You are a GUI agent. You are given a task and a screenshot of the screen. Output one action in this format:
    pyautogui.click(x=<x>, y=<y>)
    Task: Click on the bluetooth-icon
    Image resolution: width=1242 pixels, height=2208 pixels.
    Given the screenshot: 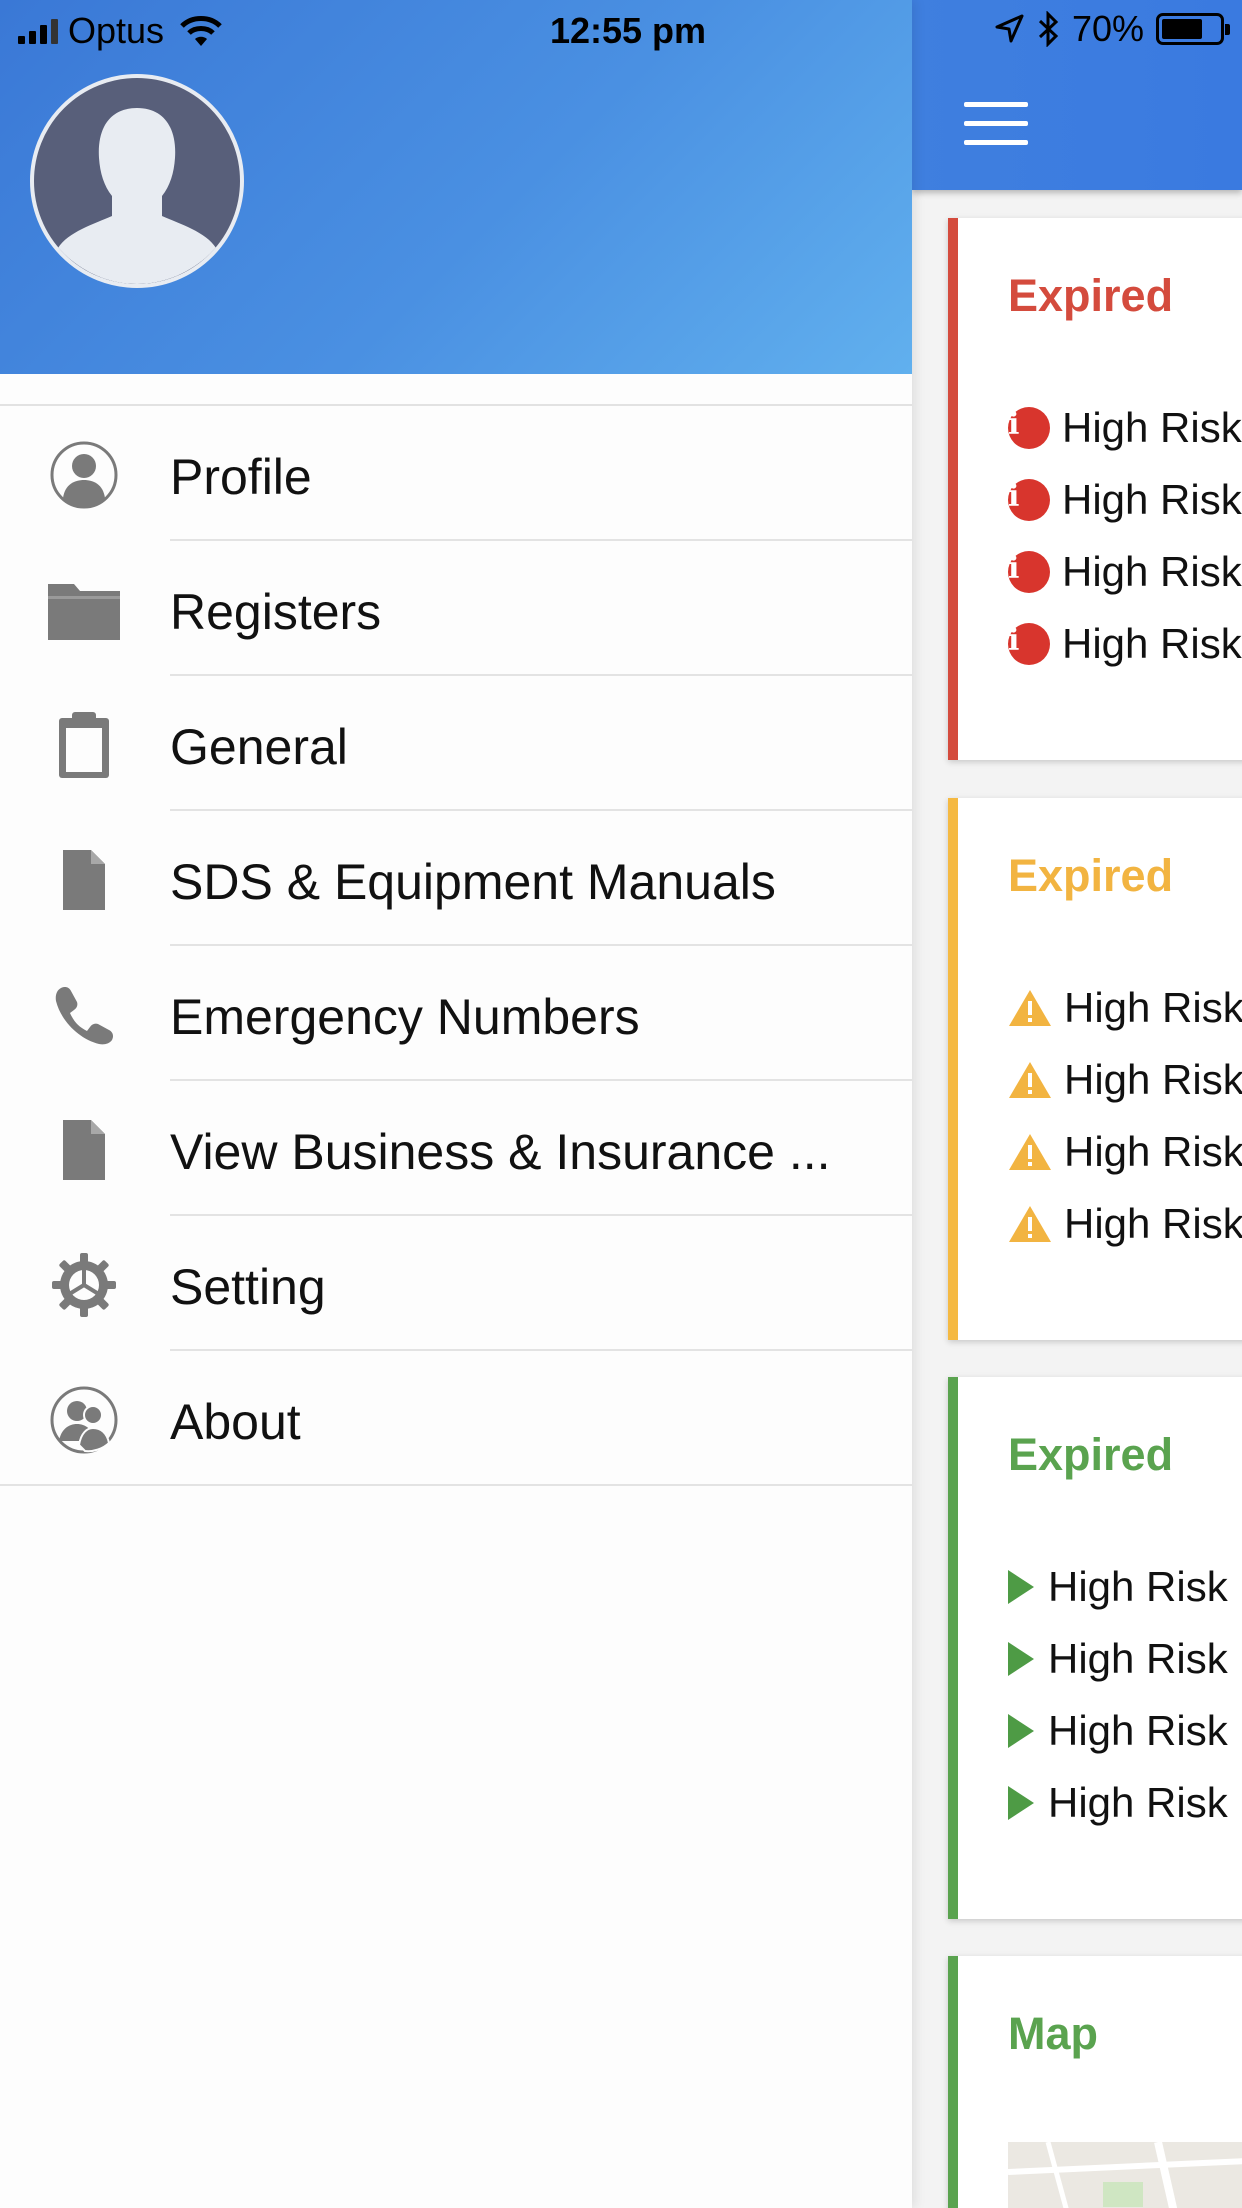 What is the action you would take?
    pyautogui.click(x=1048, y=29)
    